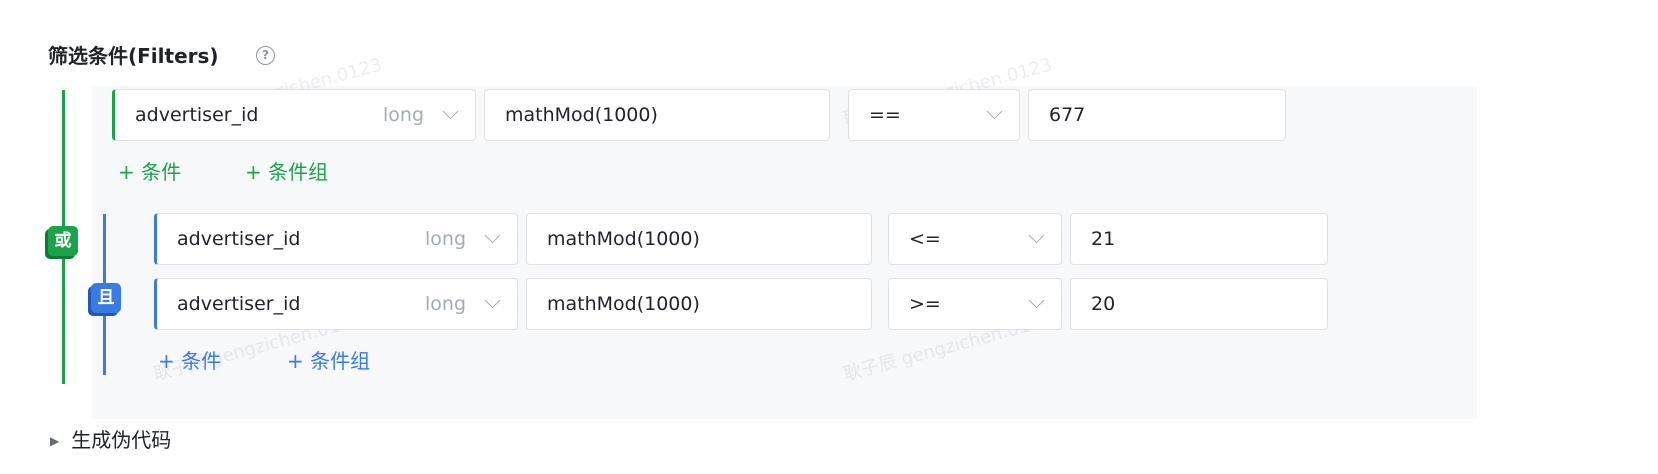 This screenshot has height=474, width=1658. I want to click on value-text: 20, so click(1103, 304).